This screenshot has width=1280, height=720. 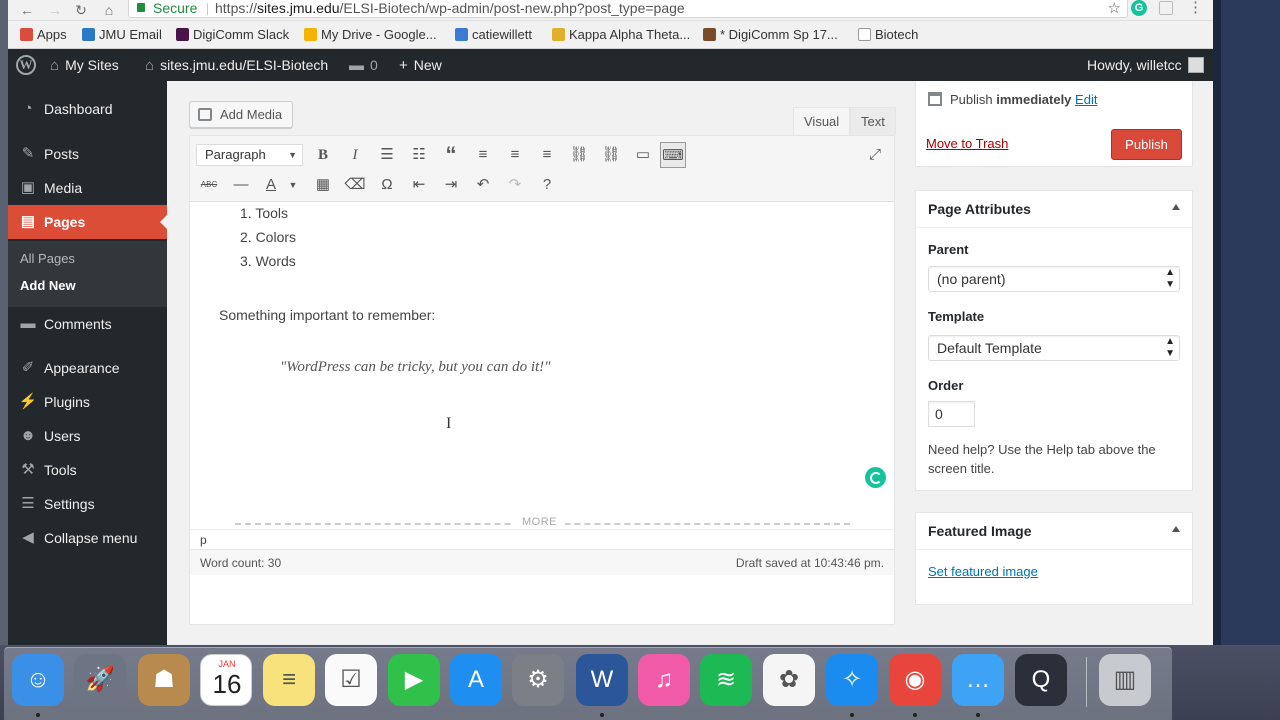 I want to click on read-more-icon: ▭, so click(x=643, y=155).